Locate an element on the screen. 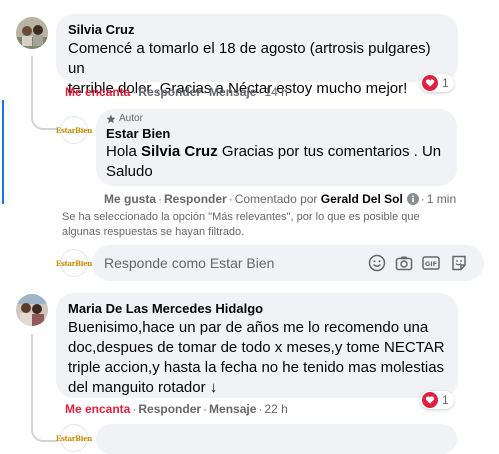  svg-text: GIF is located at coordinates (431, 264).